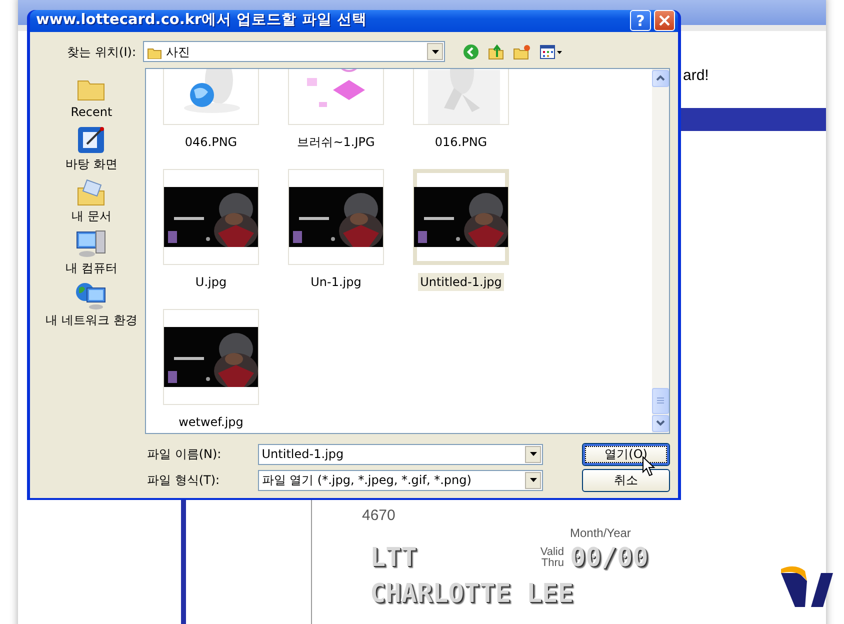  I want to click on file-type-dropdown: 파일 열기 (*.jpg, *.jpeg, *.gif, *.png), so click(401, 480).